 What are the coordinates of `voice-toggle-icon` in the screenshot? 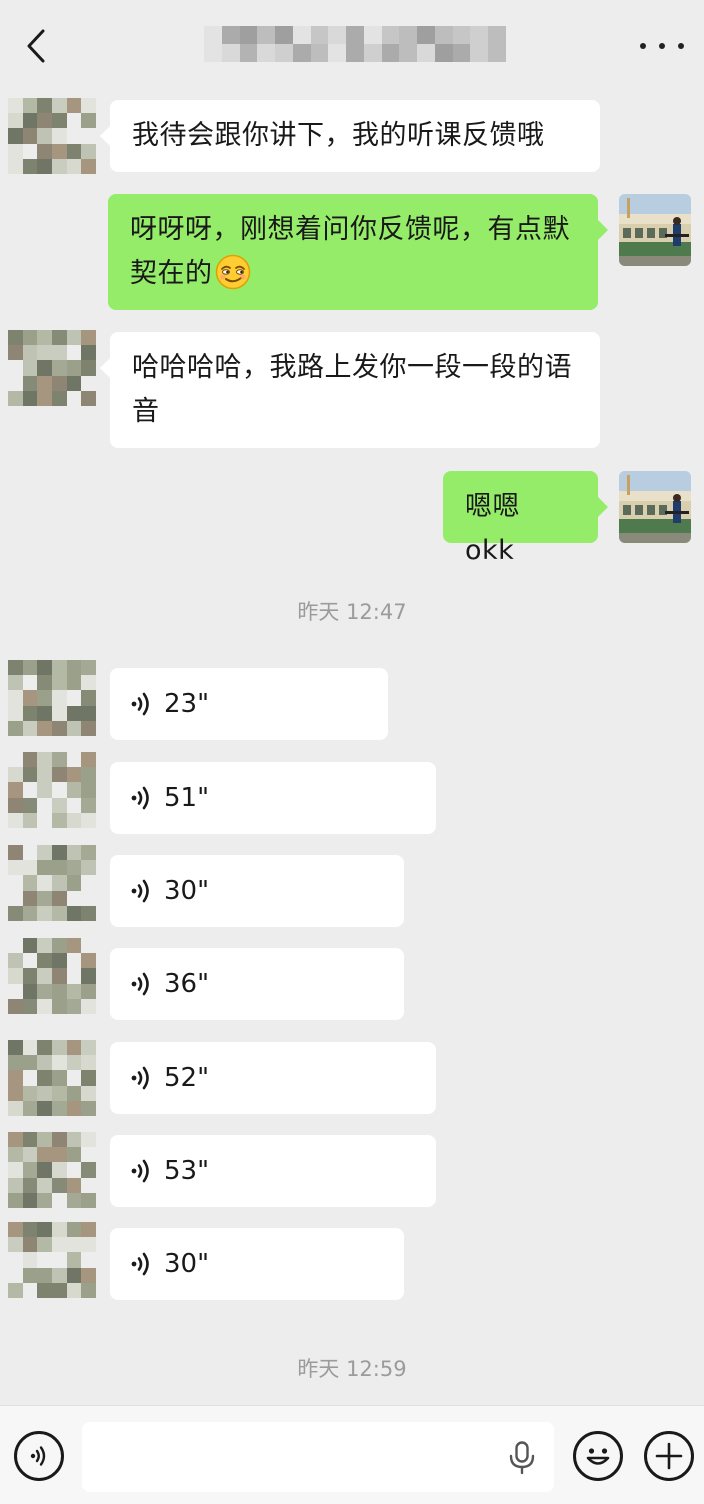 It's located at (38, 1456).